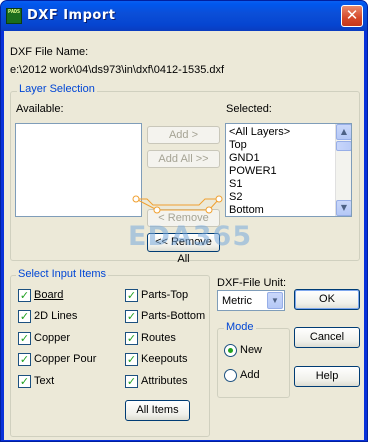  What do you see at coordinates (252, 283) in the screenshot?
I see `unit-label: DXF-File Unit:` at bounding box center [252, 283].